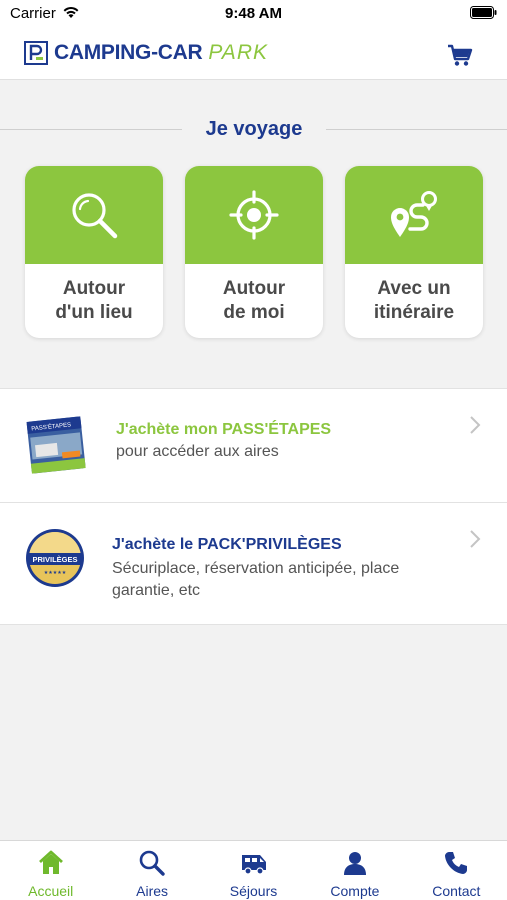 This screenshot has width=507, height=900. What do you see at coordinates (414, 300) in the screenshot?
I see `tile-label: Avec un itinéraire` at bounding box center [414, 300].